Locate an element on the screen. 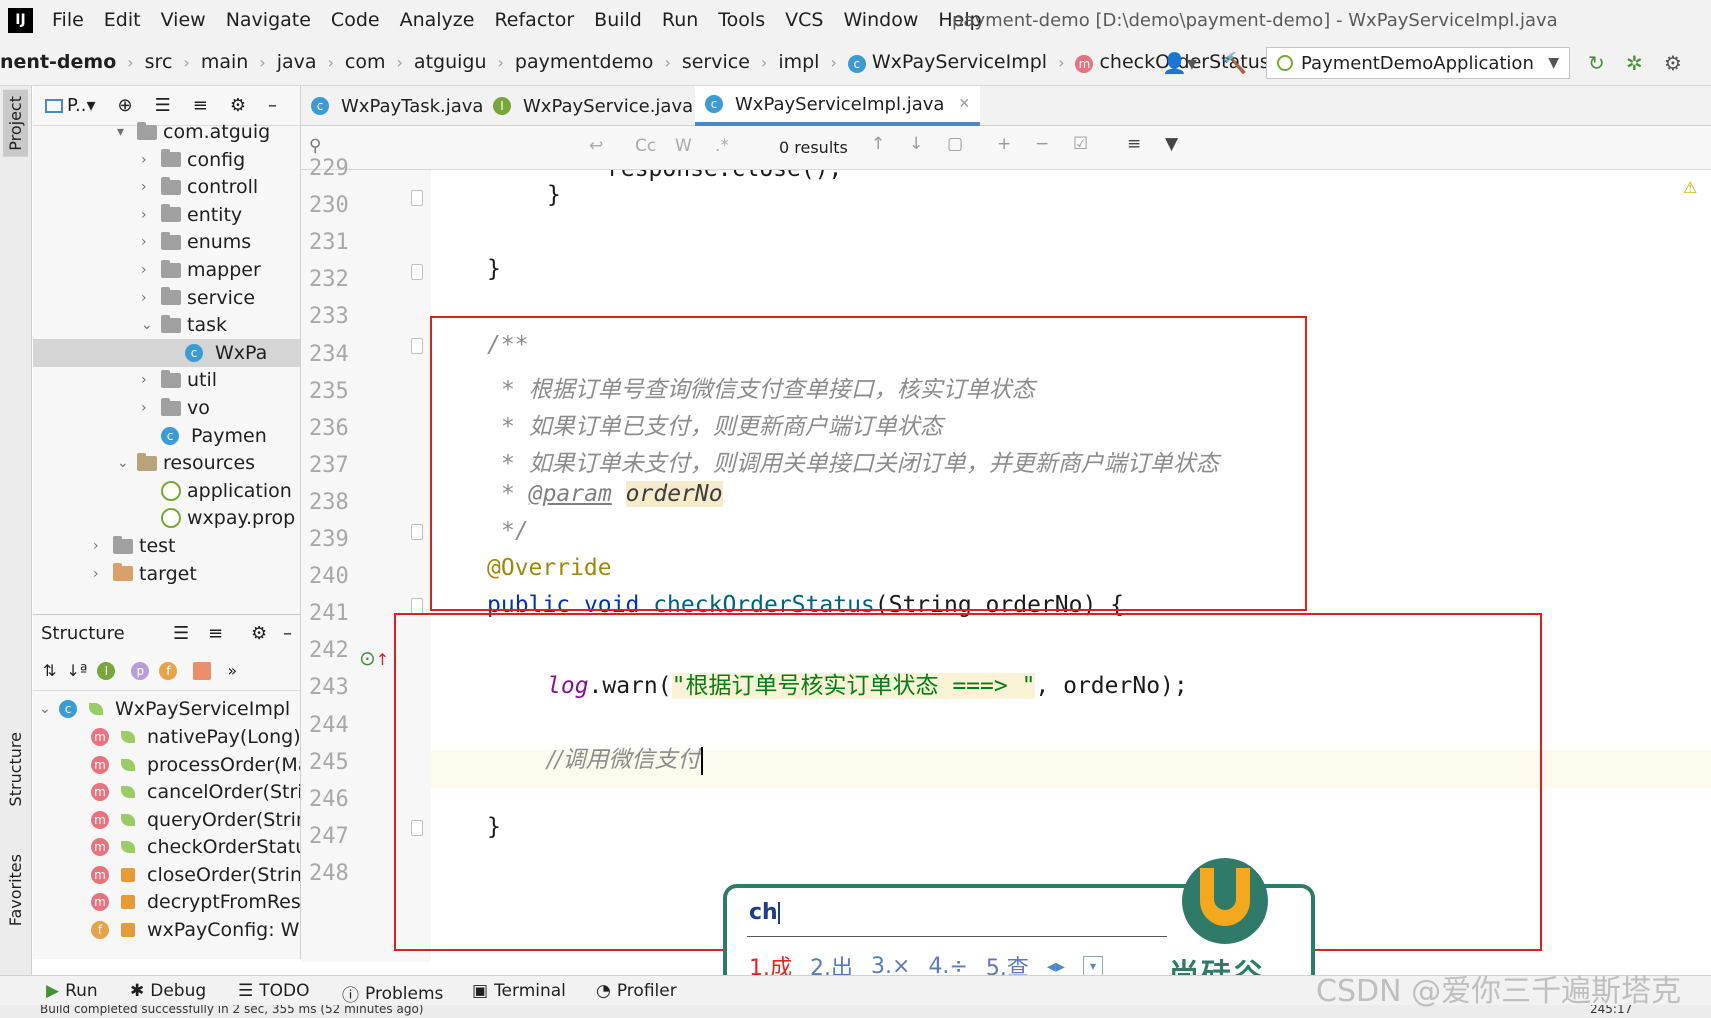  settings-icon: ⚙ is located at coordinates (1673, 63).